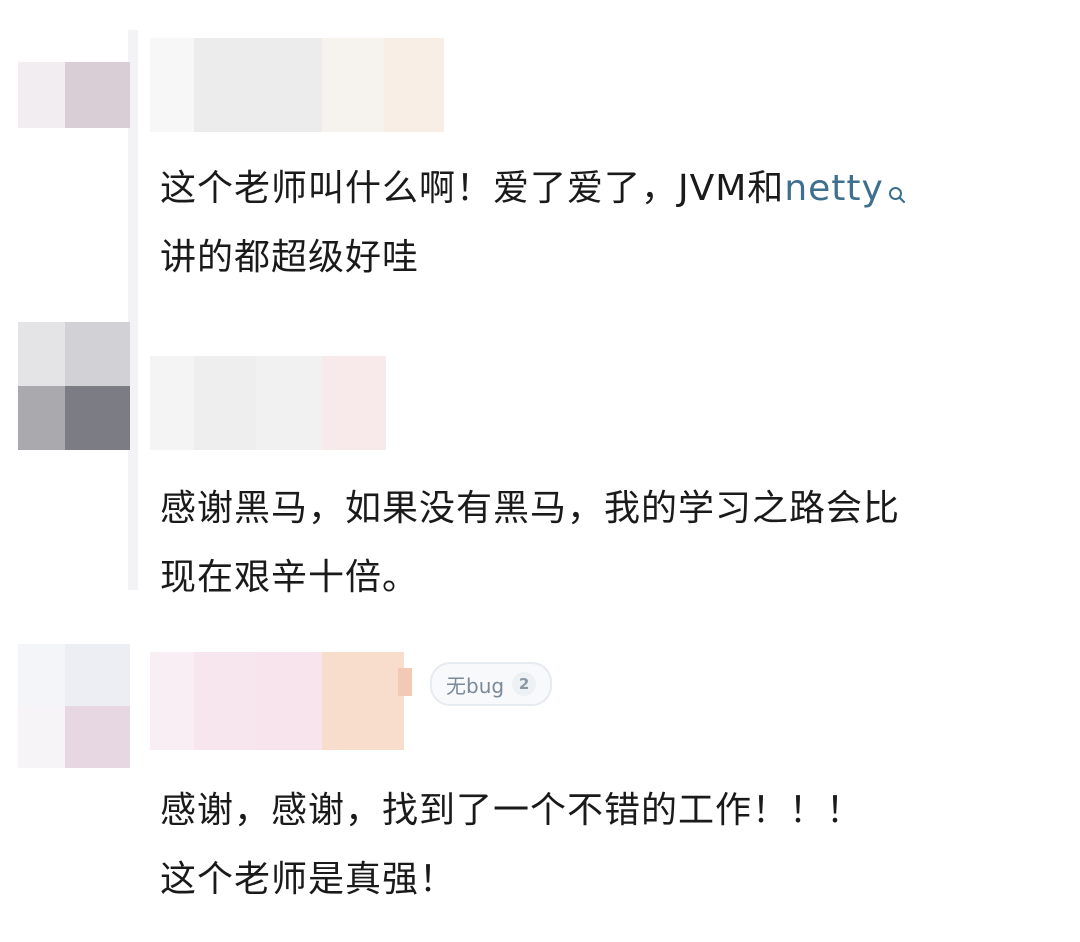 The height and width of the screenshot is (942, 1080). What do you see at coordinates (308, 879) in the screenshot?
I see `comment-line: 这个老师是真强！` at bounding box center [308, 879].